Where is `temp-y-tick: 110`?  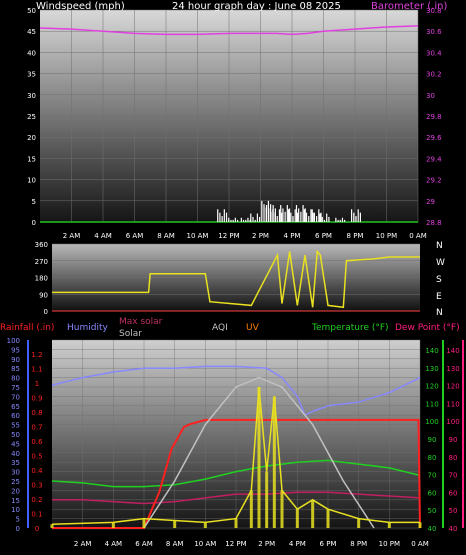 temp-y-tick: 110 is located at coordinates (431, 404).